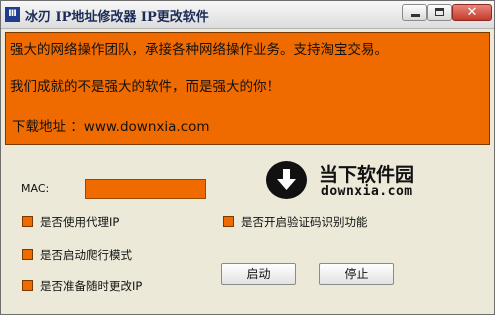 The height and width of the screenshot is (315, 495). Describe the element at coordinates (199, 50) in the screenshot. I see `banner-line-team: 强大的网络操作团队，承接各种网络操作业务。支持淘宝交易。` at that location.